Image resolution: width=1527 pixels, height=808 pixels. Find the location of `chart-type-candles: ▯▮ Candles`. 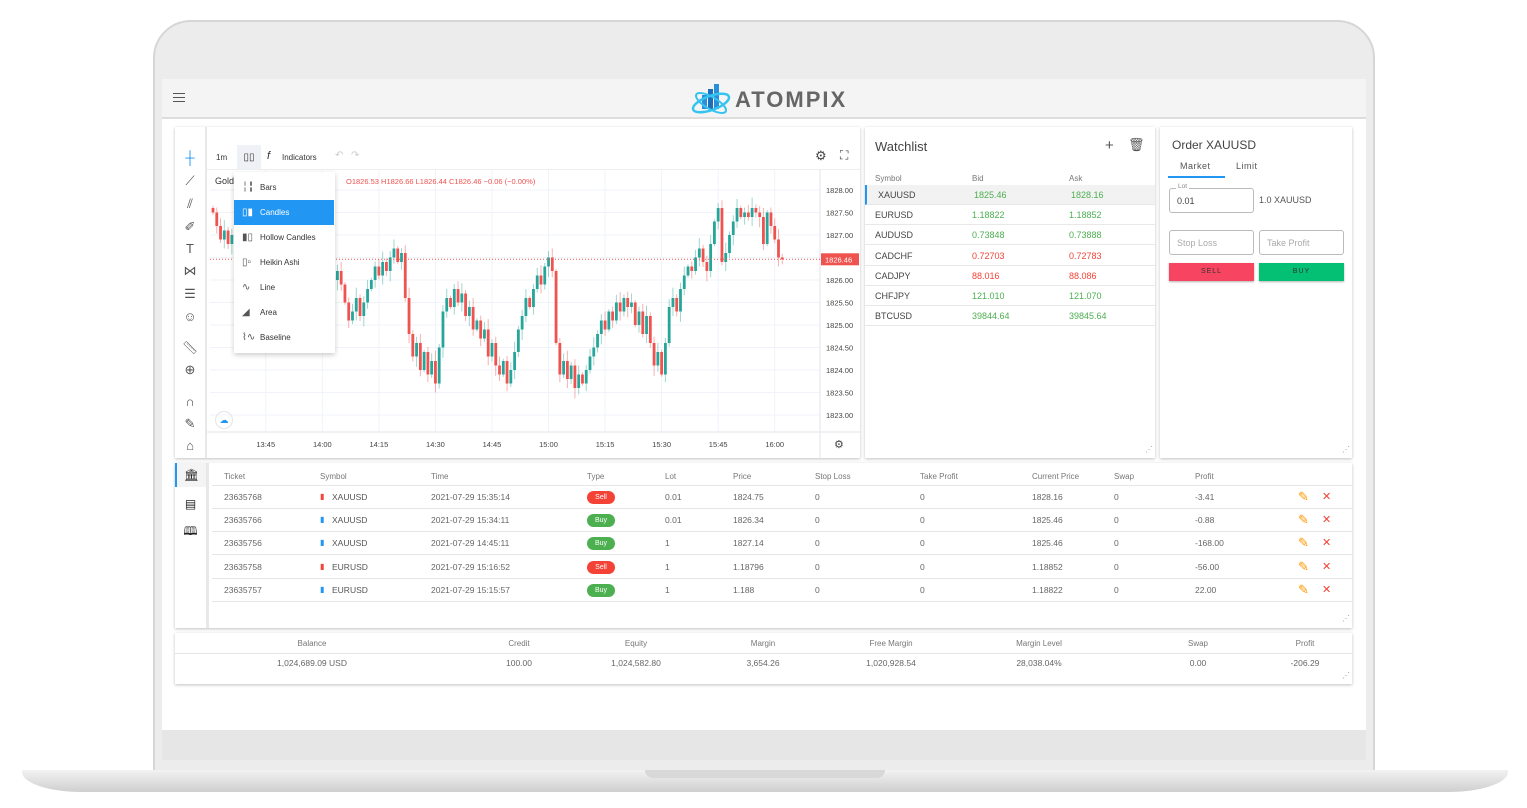

chart-type-candles: ▯▮ Candles is located at coordinates (284, 212).